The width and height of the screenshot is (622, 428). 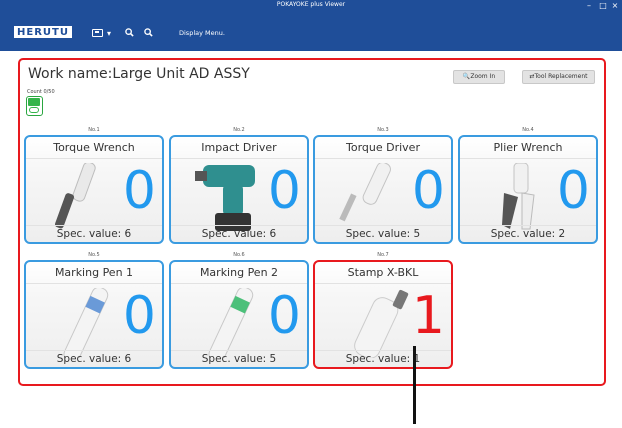 I want to click on chevron-down-icon: ▾, so click(x=109, y=33).